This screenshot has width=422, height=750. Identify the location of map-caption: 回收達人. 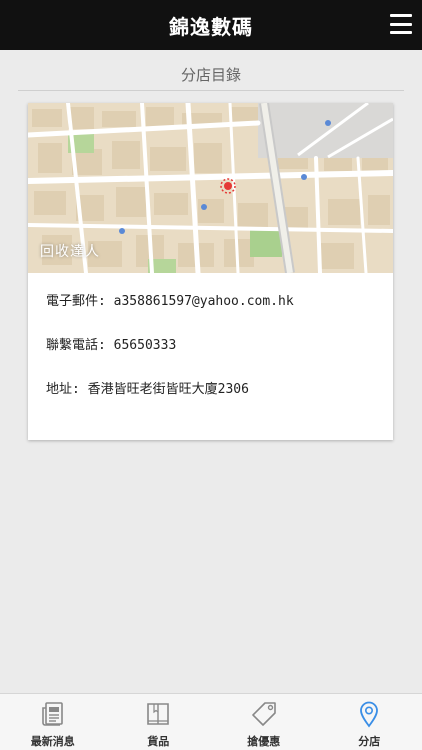
(70, 252).